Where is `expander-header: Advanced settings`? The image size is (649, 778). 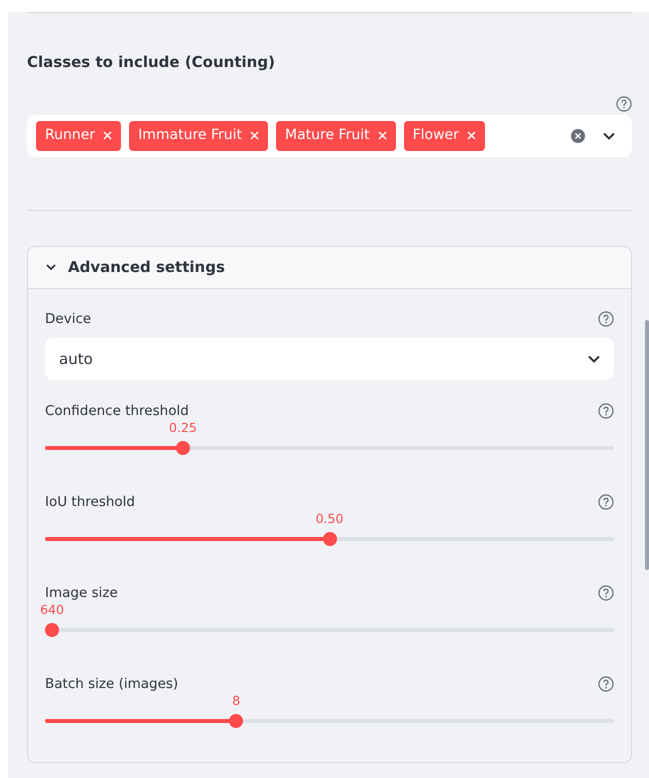
expander-header: Advanced settings is located at coordinates (329, 267).